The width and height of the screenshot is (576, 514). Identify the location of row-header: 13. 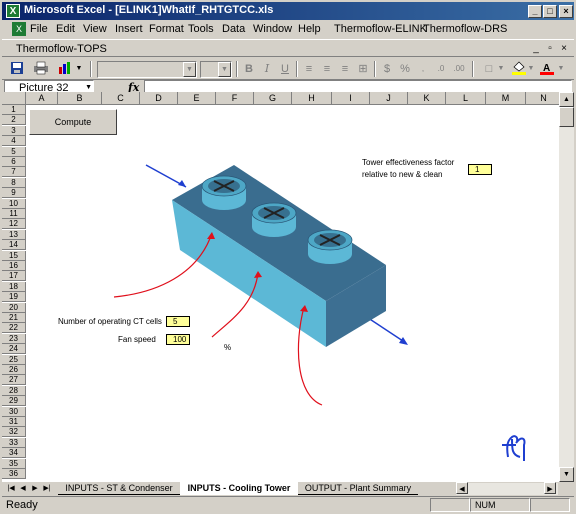
(14, 234).